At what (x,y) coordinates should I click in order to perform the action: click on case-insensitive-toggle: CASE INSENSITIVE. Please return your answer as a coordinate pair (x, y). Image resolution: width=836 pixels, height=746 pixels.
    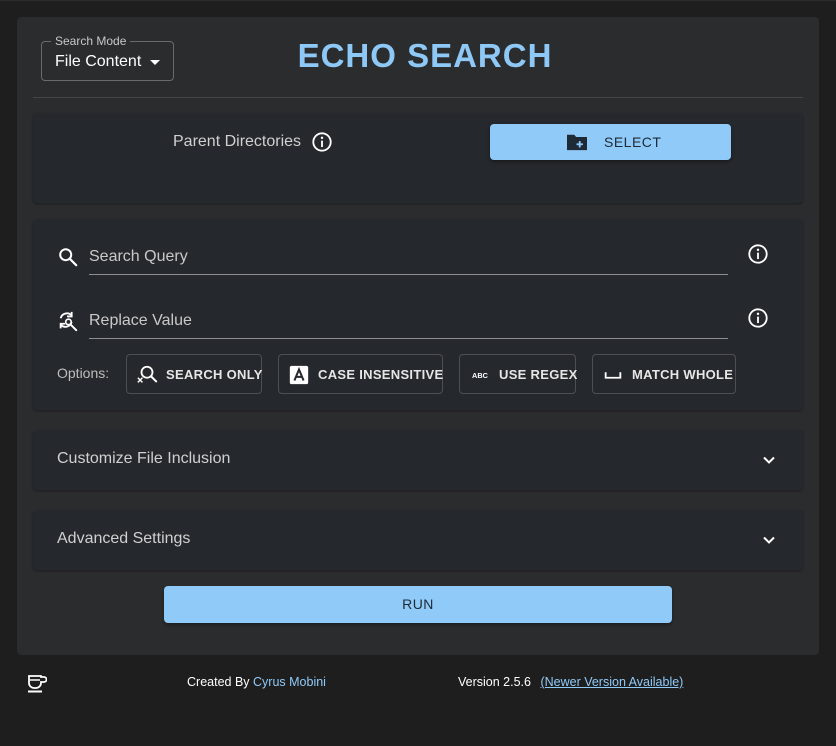
    Looking at the image, I should click on (360, 374).